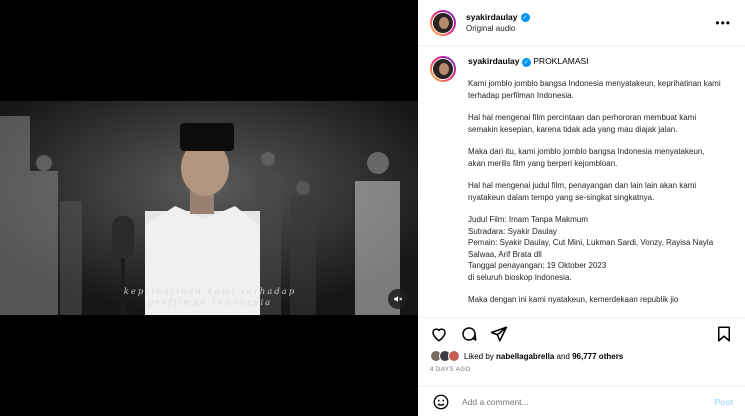  I want to click on share-button, so click(499, 334).